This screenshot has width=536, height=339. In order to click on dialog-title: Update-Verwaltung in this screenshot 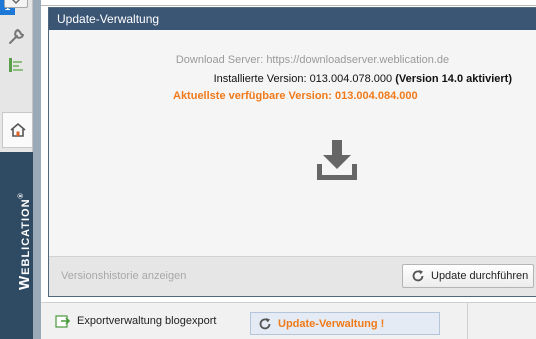, I will do `click(292, 19)`.